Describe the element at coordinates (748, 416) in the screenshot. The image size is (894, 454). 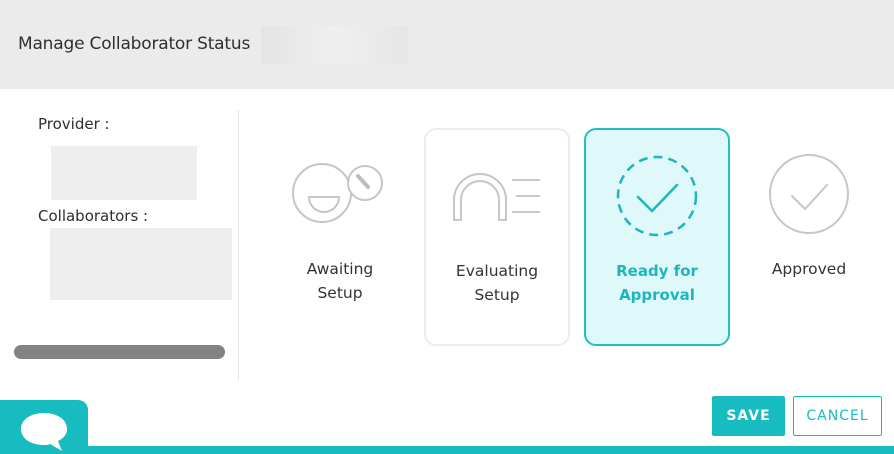
I see `save-button: SAVE` at that location.